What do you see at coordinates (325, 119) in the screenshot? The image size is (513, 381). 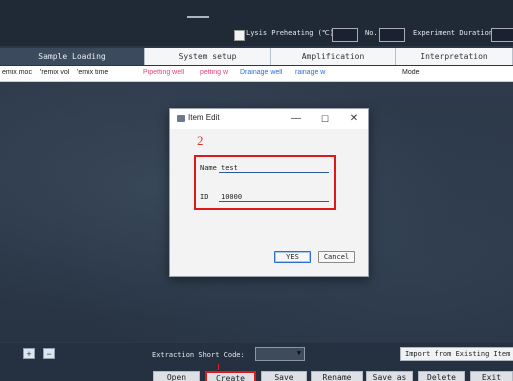 I see `maximize-icon: ☐` at bounding box center [325, 119].